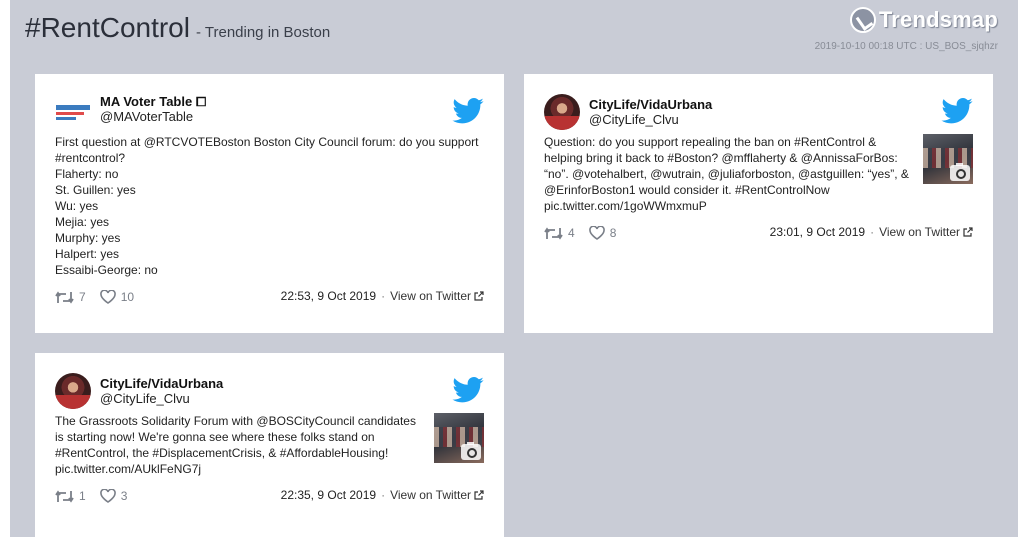 This screenshot has width=1028, height=537. I want to click on tweet-author: MA Voter Table ⧠ @MAVoterTable, so click(130, 109).